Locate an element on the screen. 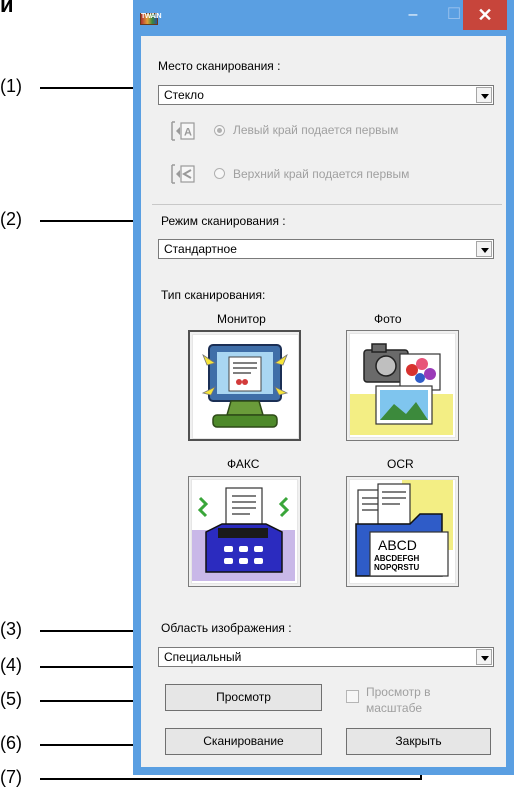  preview-button: Просмотр is located at coordinates (243, 697).